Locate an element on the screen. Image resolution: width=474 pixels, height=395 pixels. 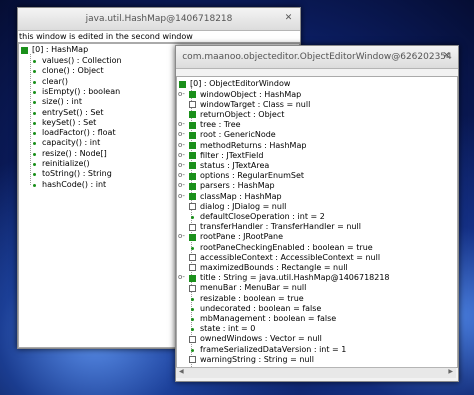
field-label: undecorated : boolean = false is located at coordinates (261, 308).